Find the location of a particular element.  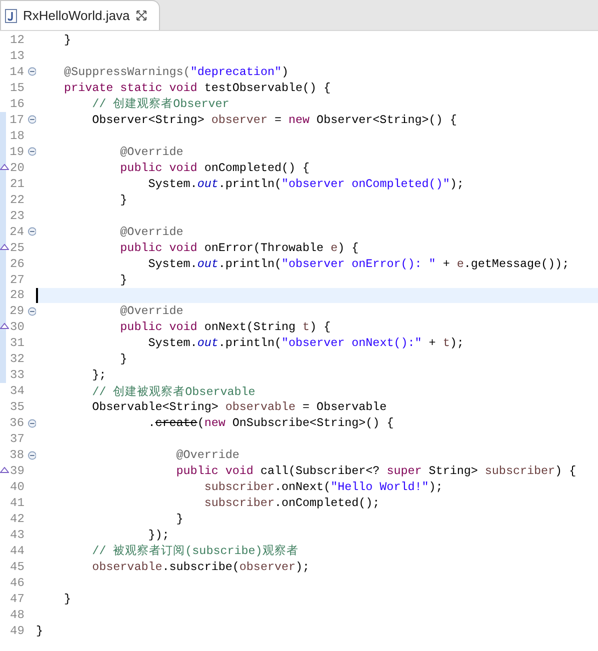

code-line: // 创建被观察者Observable is located at coordinates (173, 392).